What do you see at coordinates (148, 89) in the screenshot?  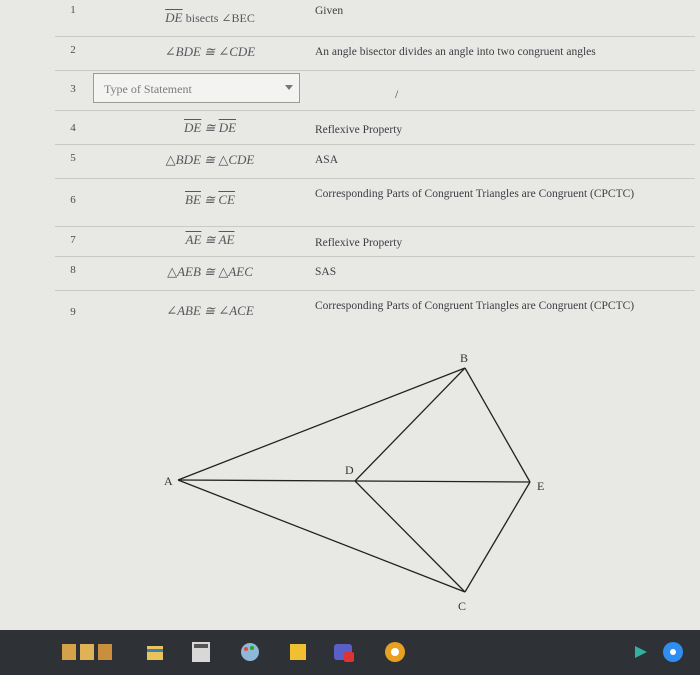 I see `dropdown-placeholder: Type of Statement` at bounding box center [148, 89].